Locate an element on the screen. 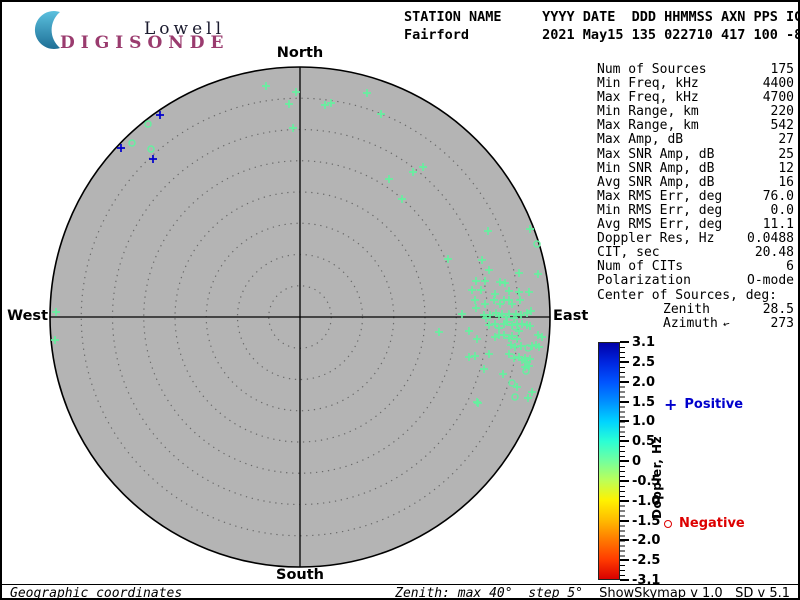 This screenshot has height=600, width=800. stat-row: Min SNR Amp, dB 12 is located at coordinates (695, 168).